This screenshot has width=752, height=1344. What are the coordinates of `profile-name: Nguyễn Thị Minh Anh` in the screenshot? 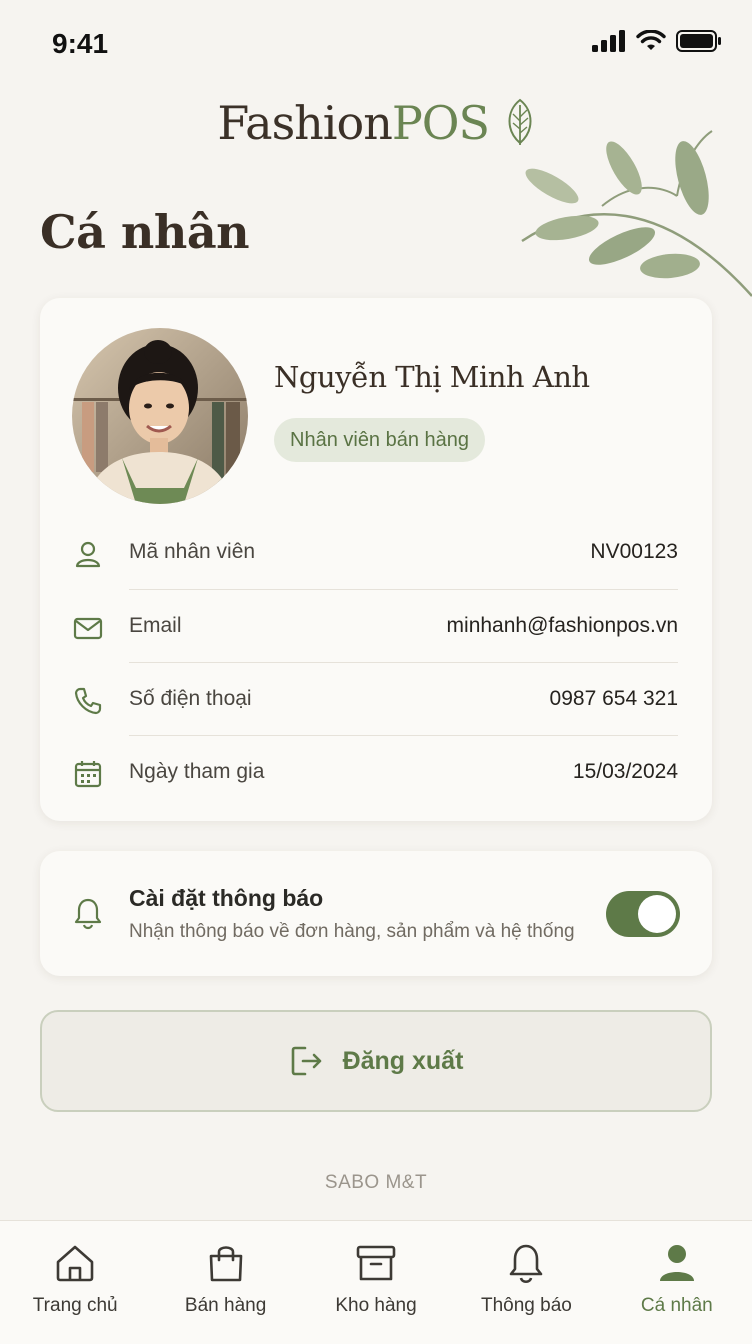 It's located at (432, 377).